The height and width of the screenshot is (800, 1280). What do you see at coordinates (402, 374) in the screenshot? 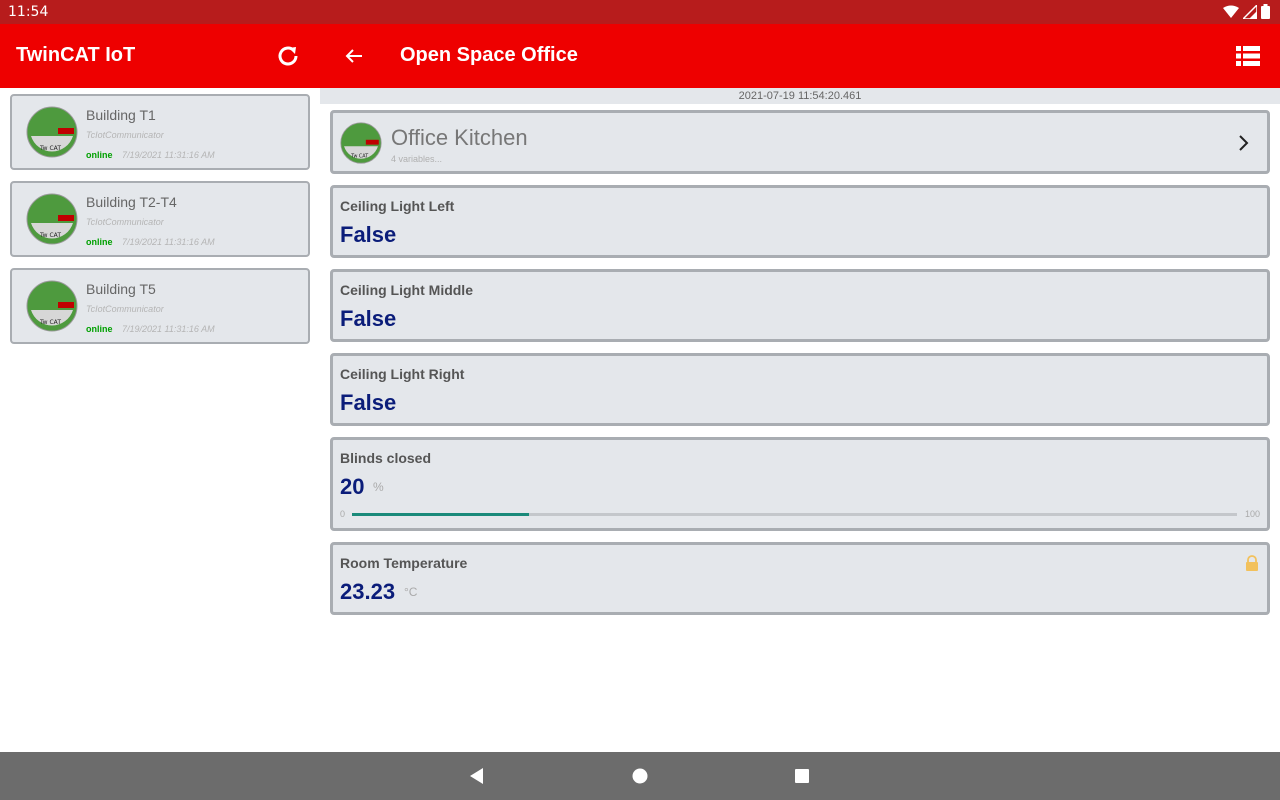
I see `variable-label: Ceiling Light Right` at bounding box center [402, 374].